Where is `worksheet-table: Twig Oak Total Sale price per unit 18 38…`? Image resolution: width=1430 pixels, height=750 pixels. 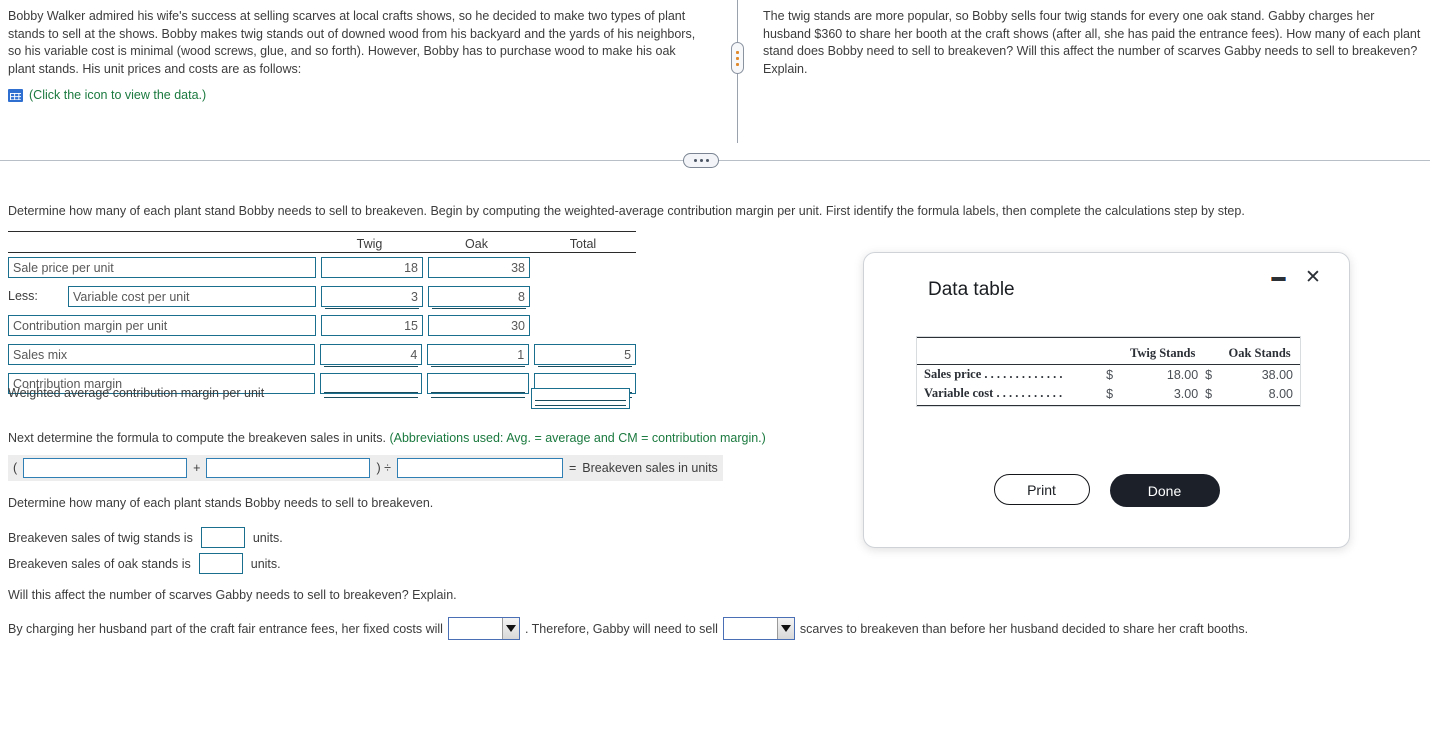
worksheet-table: Twig Oak Total Sale price per unit 18 38… is located at coordinates (322, 314).